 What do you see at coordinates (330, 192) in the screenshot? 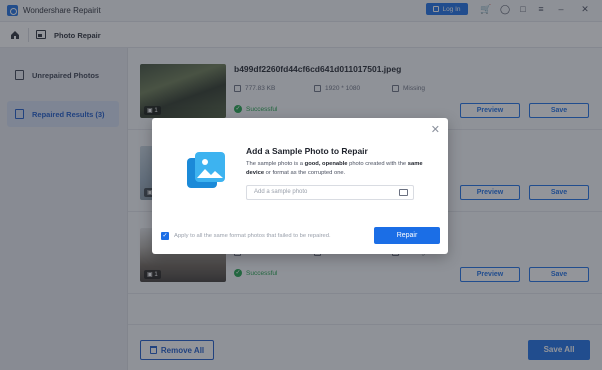
I see `sample-photo-input: Add a sample photo` at bounding box center [330, 192].